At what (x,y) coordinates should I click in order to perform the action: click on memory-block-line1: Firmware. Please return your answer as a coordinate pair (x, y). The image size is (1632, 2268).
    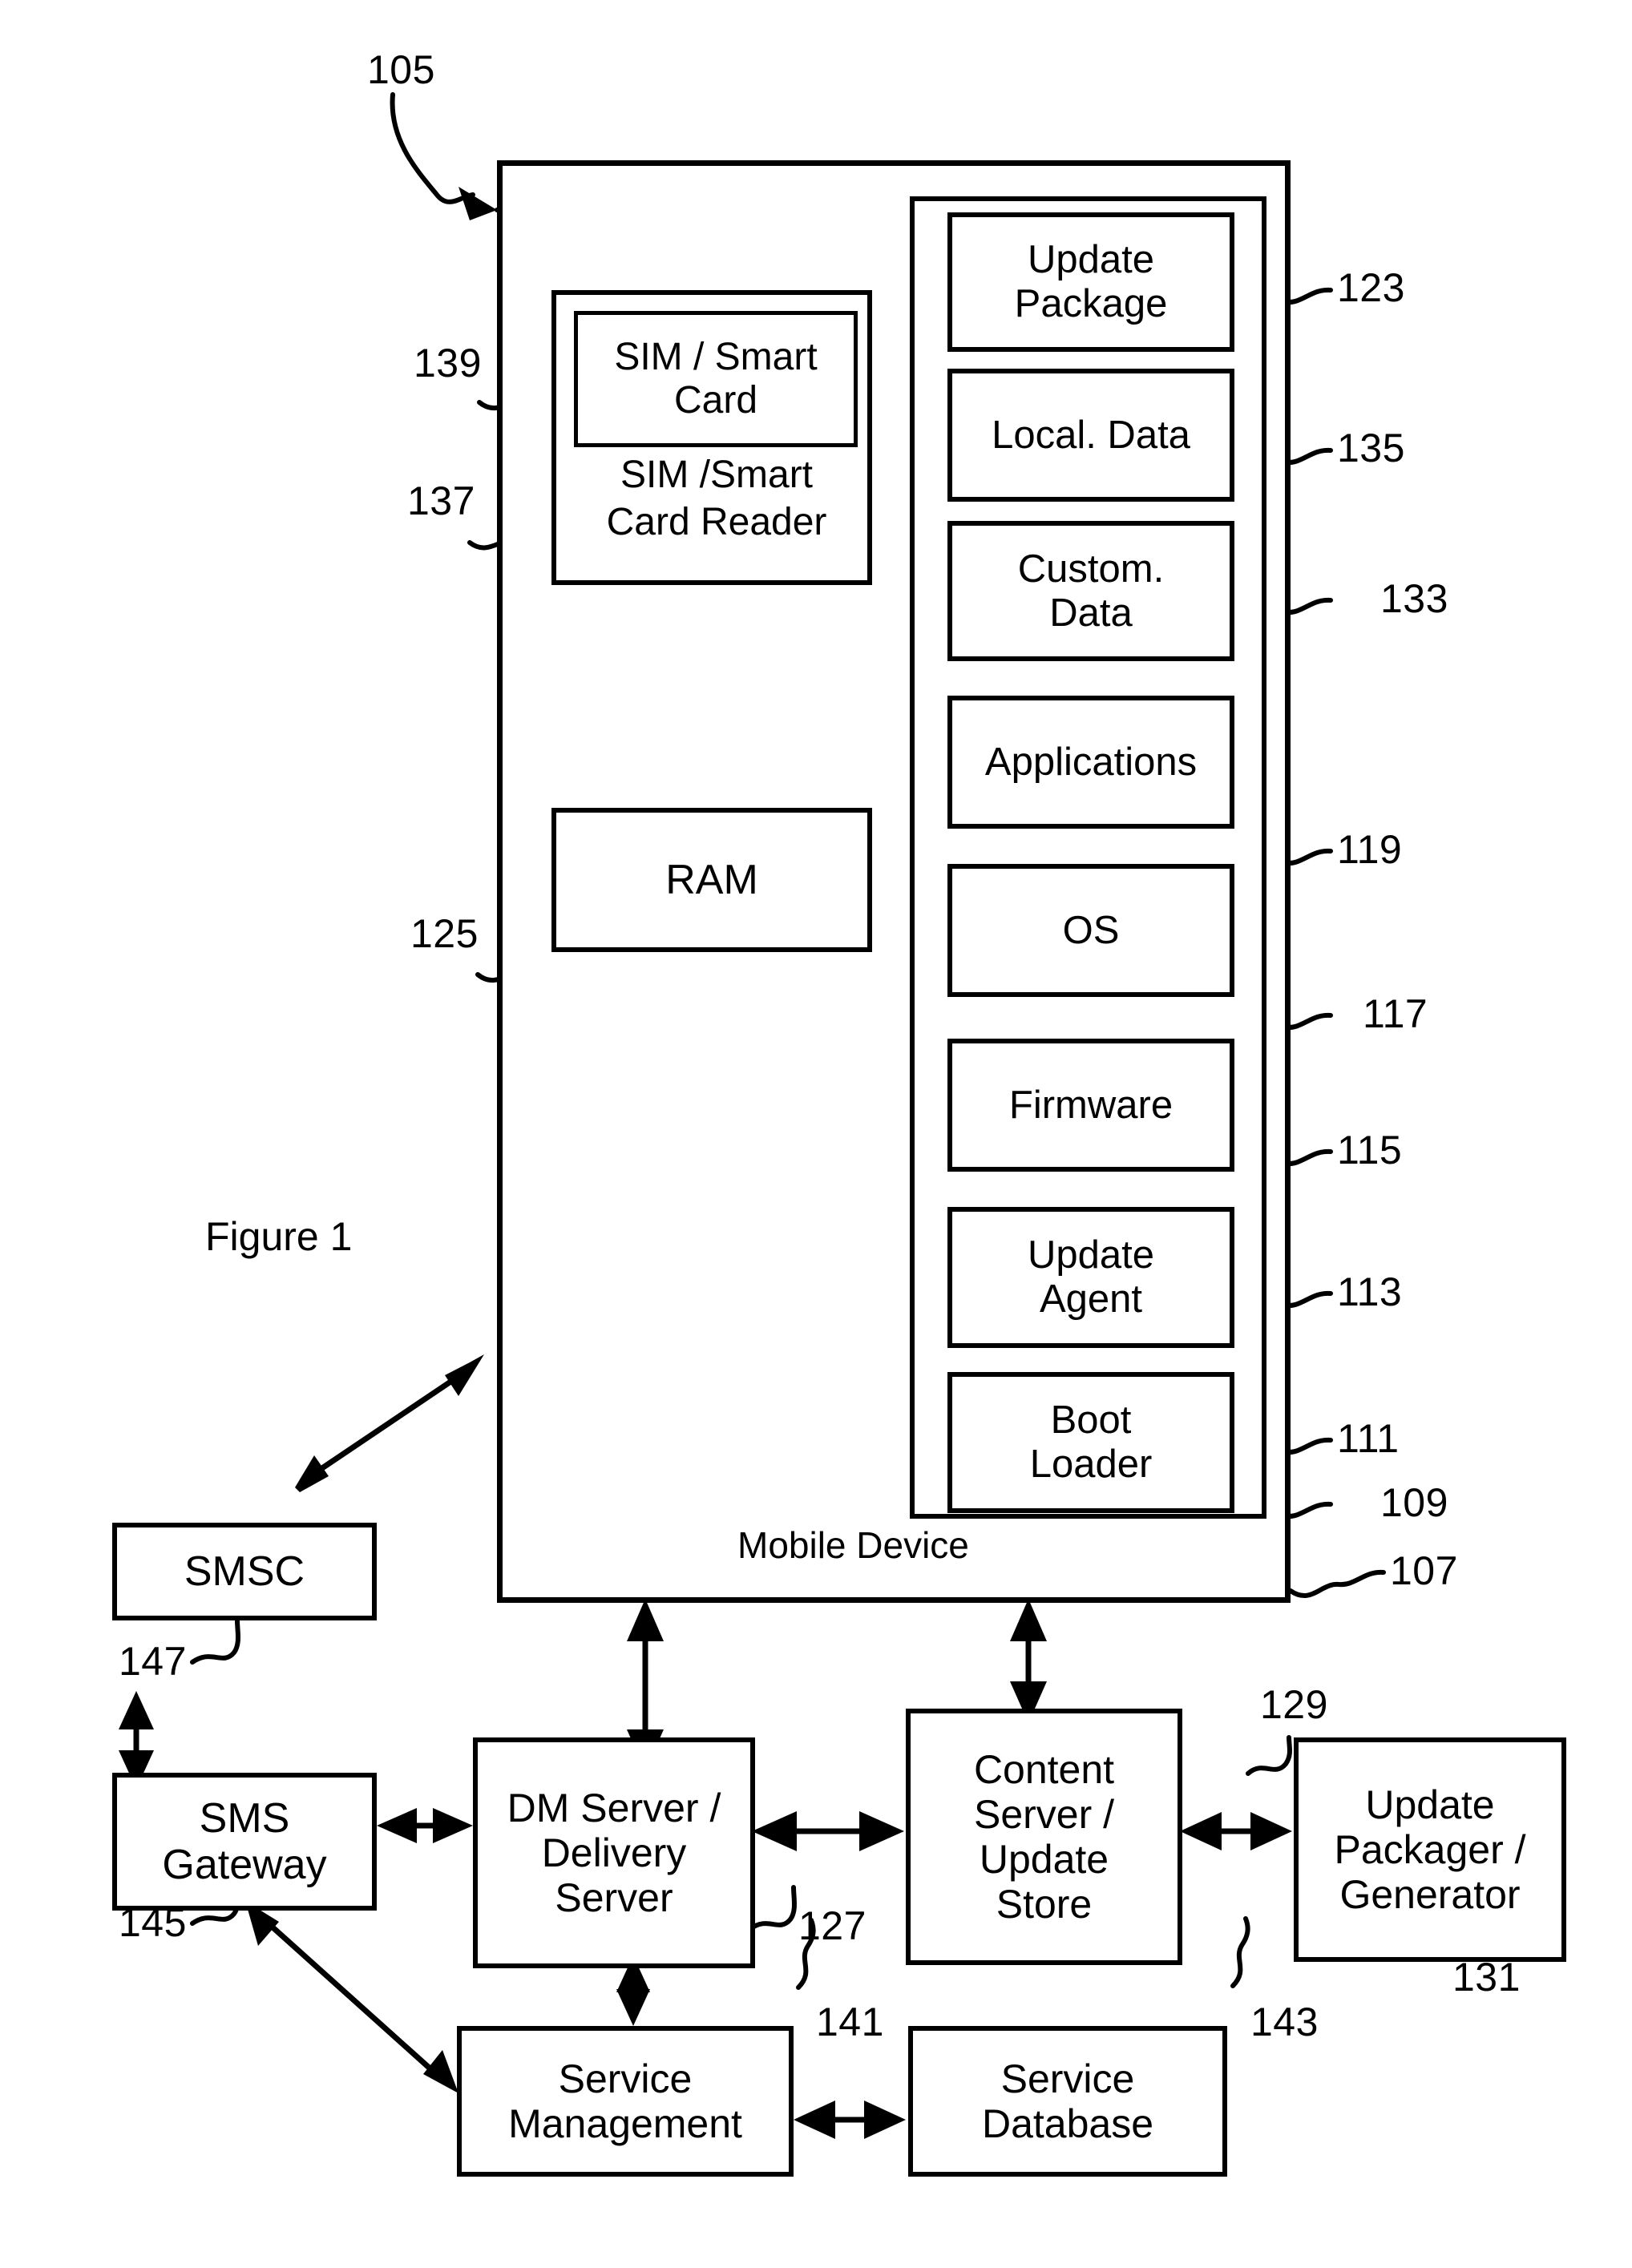
    Looking at the image, I should click on (1091, 1105).